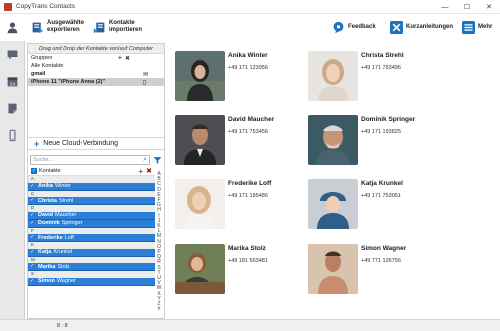  Describe the element at coordinates (381, 196) in the screenshot. I see `contact-phone: +49 171 753051` at that location.